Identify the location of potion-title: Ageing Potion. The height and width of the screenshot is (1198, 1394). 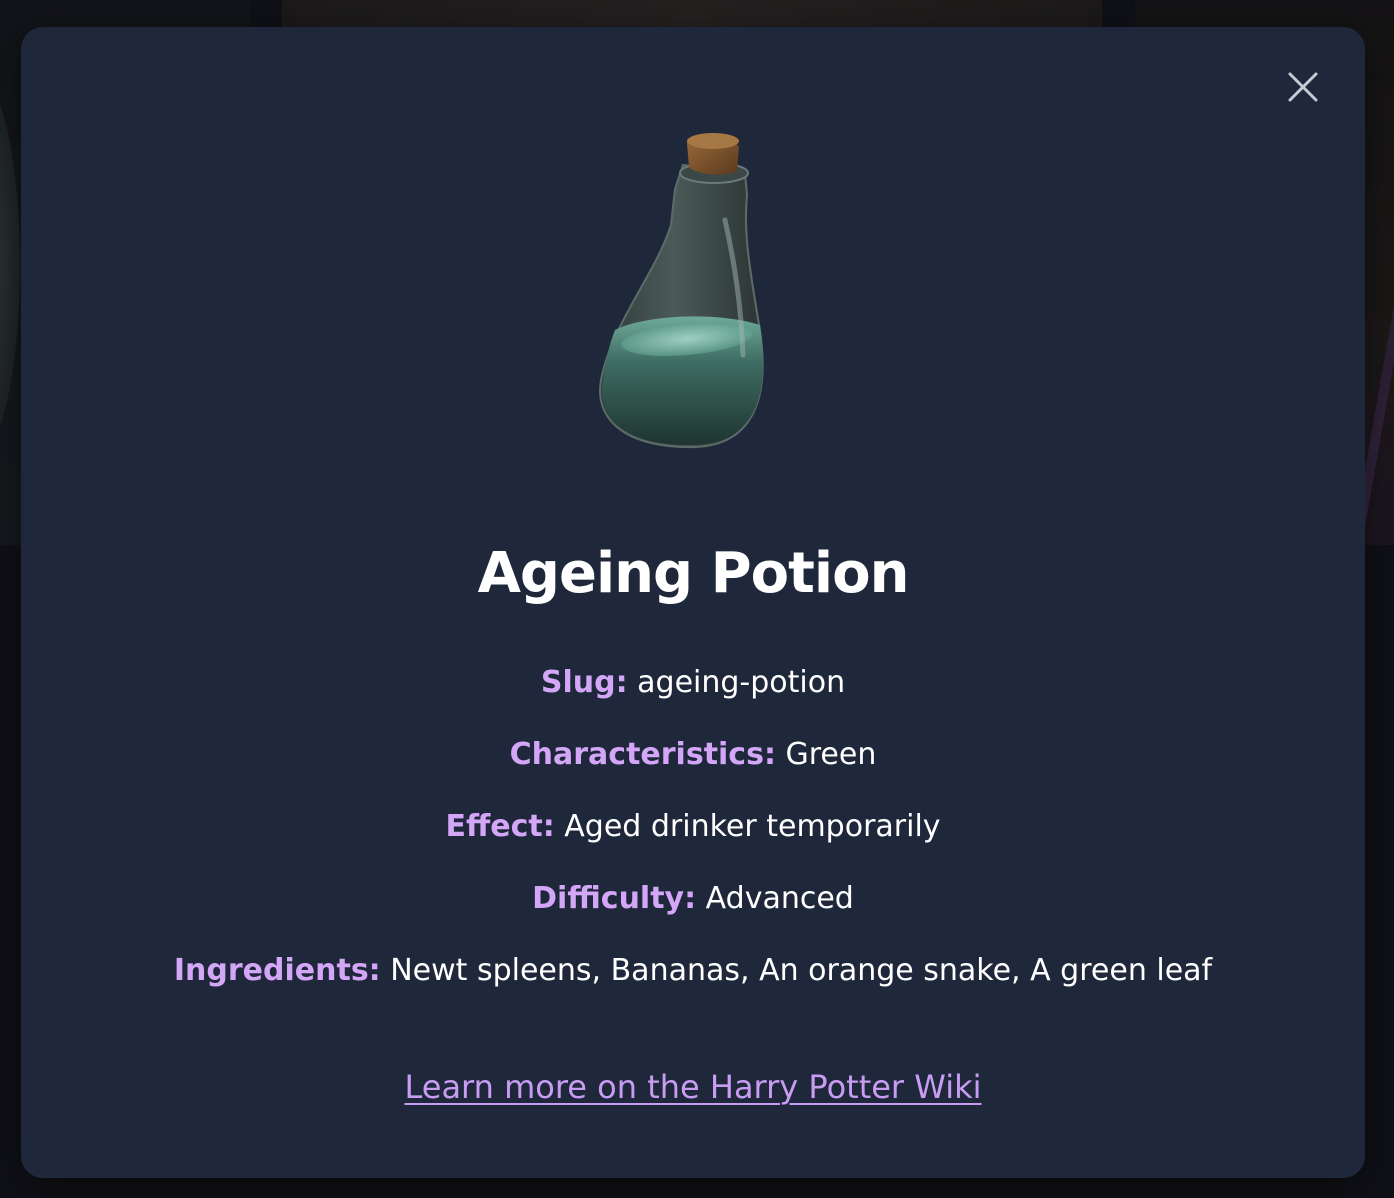
(693, 573).